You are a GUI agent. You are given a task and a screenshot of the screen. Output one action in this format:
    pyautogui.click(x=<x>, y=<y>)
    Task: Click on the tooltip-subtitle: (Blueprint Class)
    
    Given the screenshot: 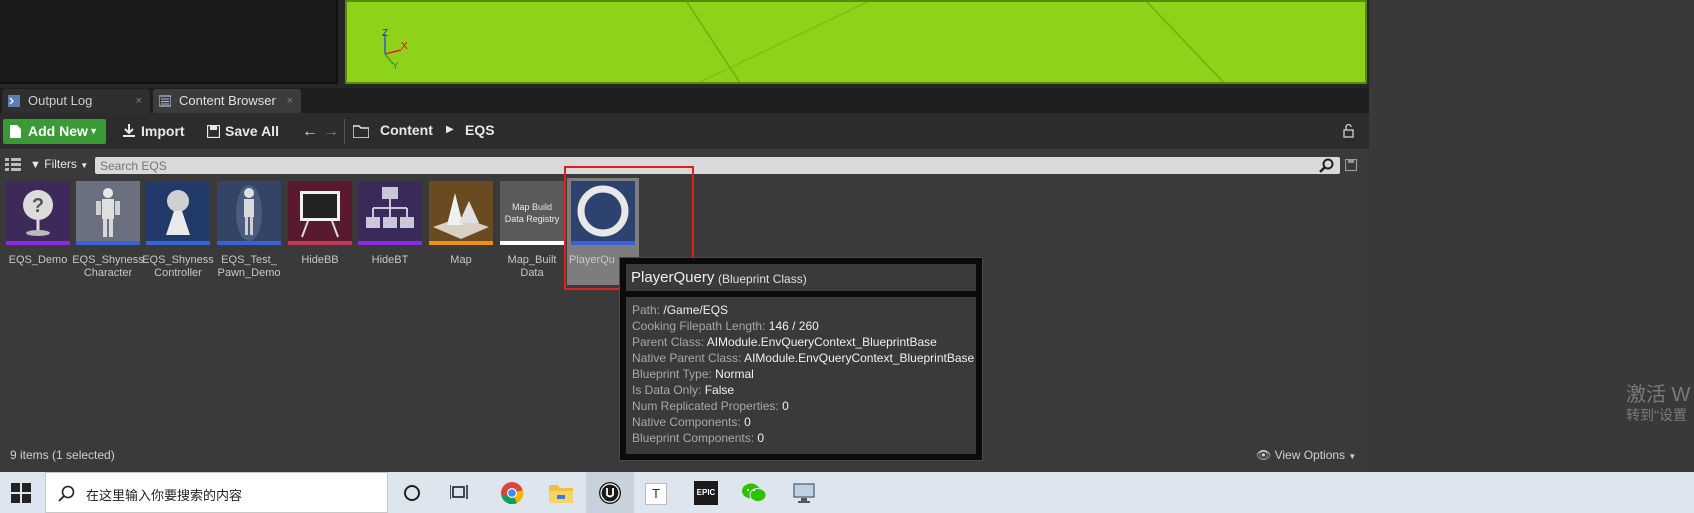 What is the action you would take?
    pyautogui.click(x=762, y=279)
    